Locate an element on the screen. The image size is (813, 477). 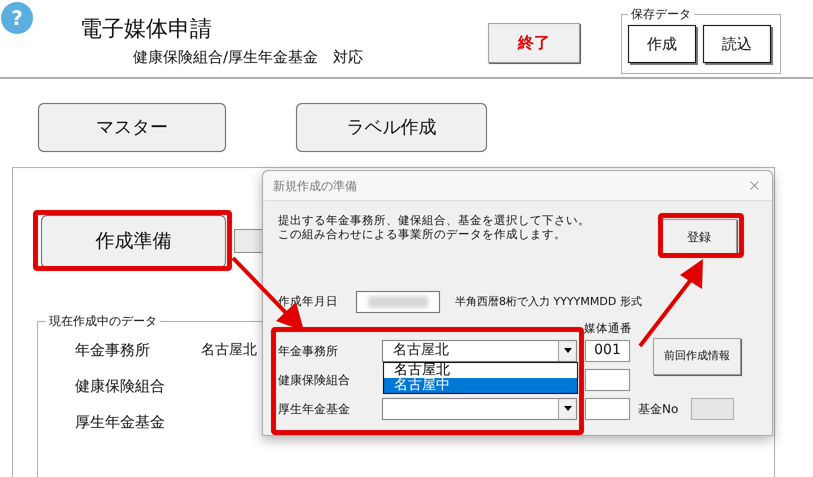
field-label: 基金No is located at coordinates (658, 409).